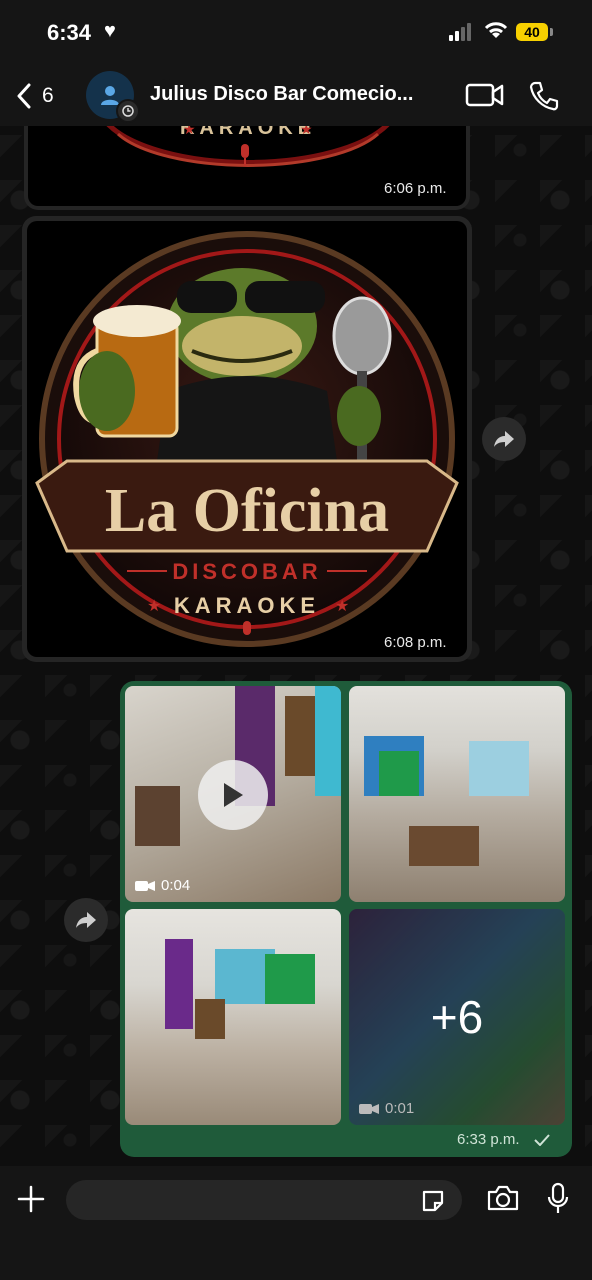 Image resolution: width=592 pixels, height=1280 pixels. What do you see at coordinates (532, 32) in the screenshot?
I see `battery-indicator: 40` at bounding box center [532, 32].